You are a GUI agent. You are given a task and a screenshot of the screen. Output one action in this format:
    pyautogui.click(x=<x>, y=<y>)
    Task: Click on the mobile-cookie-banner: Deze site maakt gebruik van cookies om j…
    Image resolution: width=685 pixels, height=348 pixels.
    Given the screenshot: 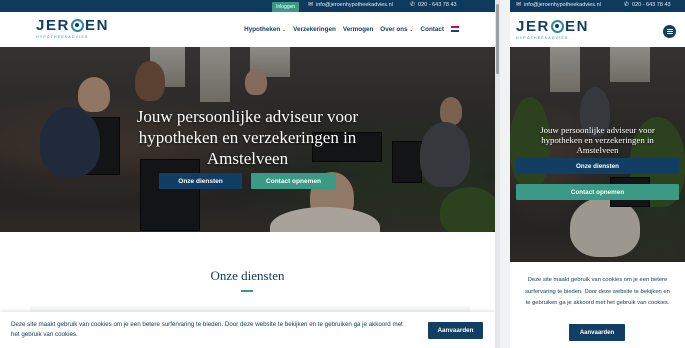 What is the action you would take?
    pyautogui.click(x=597, y=305)
    